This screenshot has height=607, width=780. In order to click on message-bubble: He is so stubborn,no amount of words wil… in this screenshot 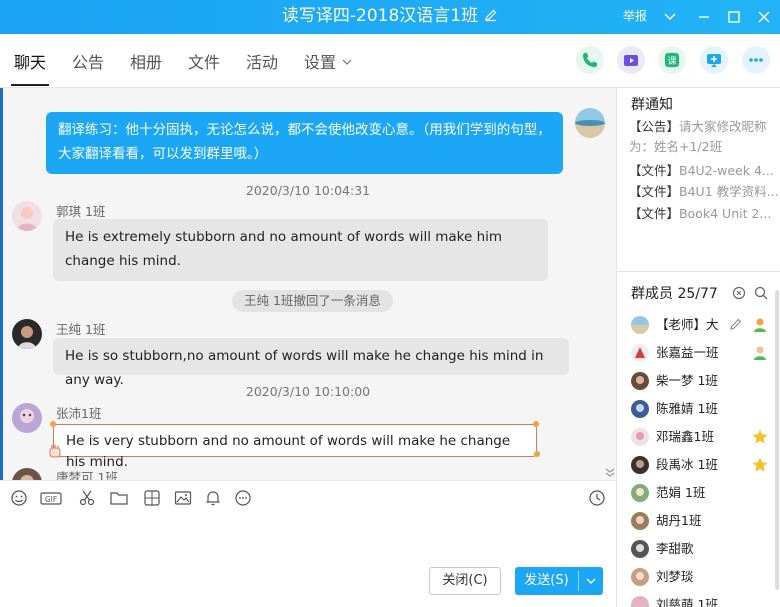, I will do `click(311, 363)`.